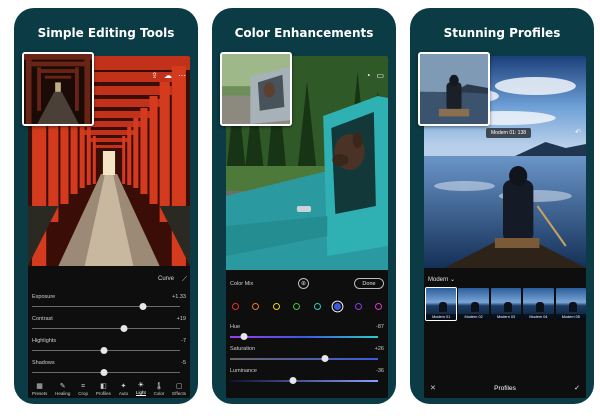  Describe the element at coordinates (109, 349) in the screenshot. I see `highlights-slider: Highlights -7` at that location.